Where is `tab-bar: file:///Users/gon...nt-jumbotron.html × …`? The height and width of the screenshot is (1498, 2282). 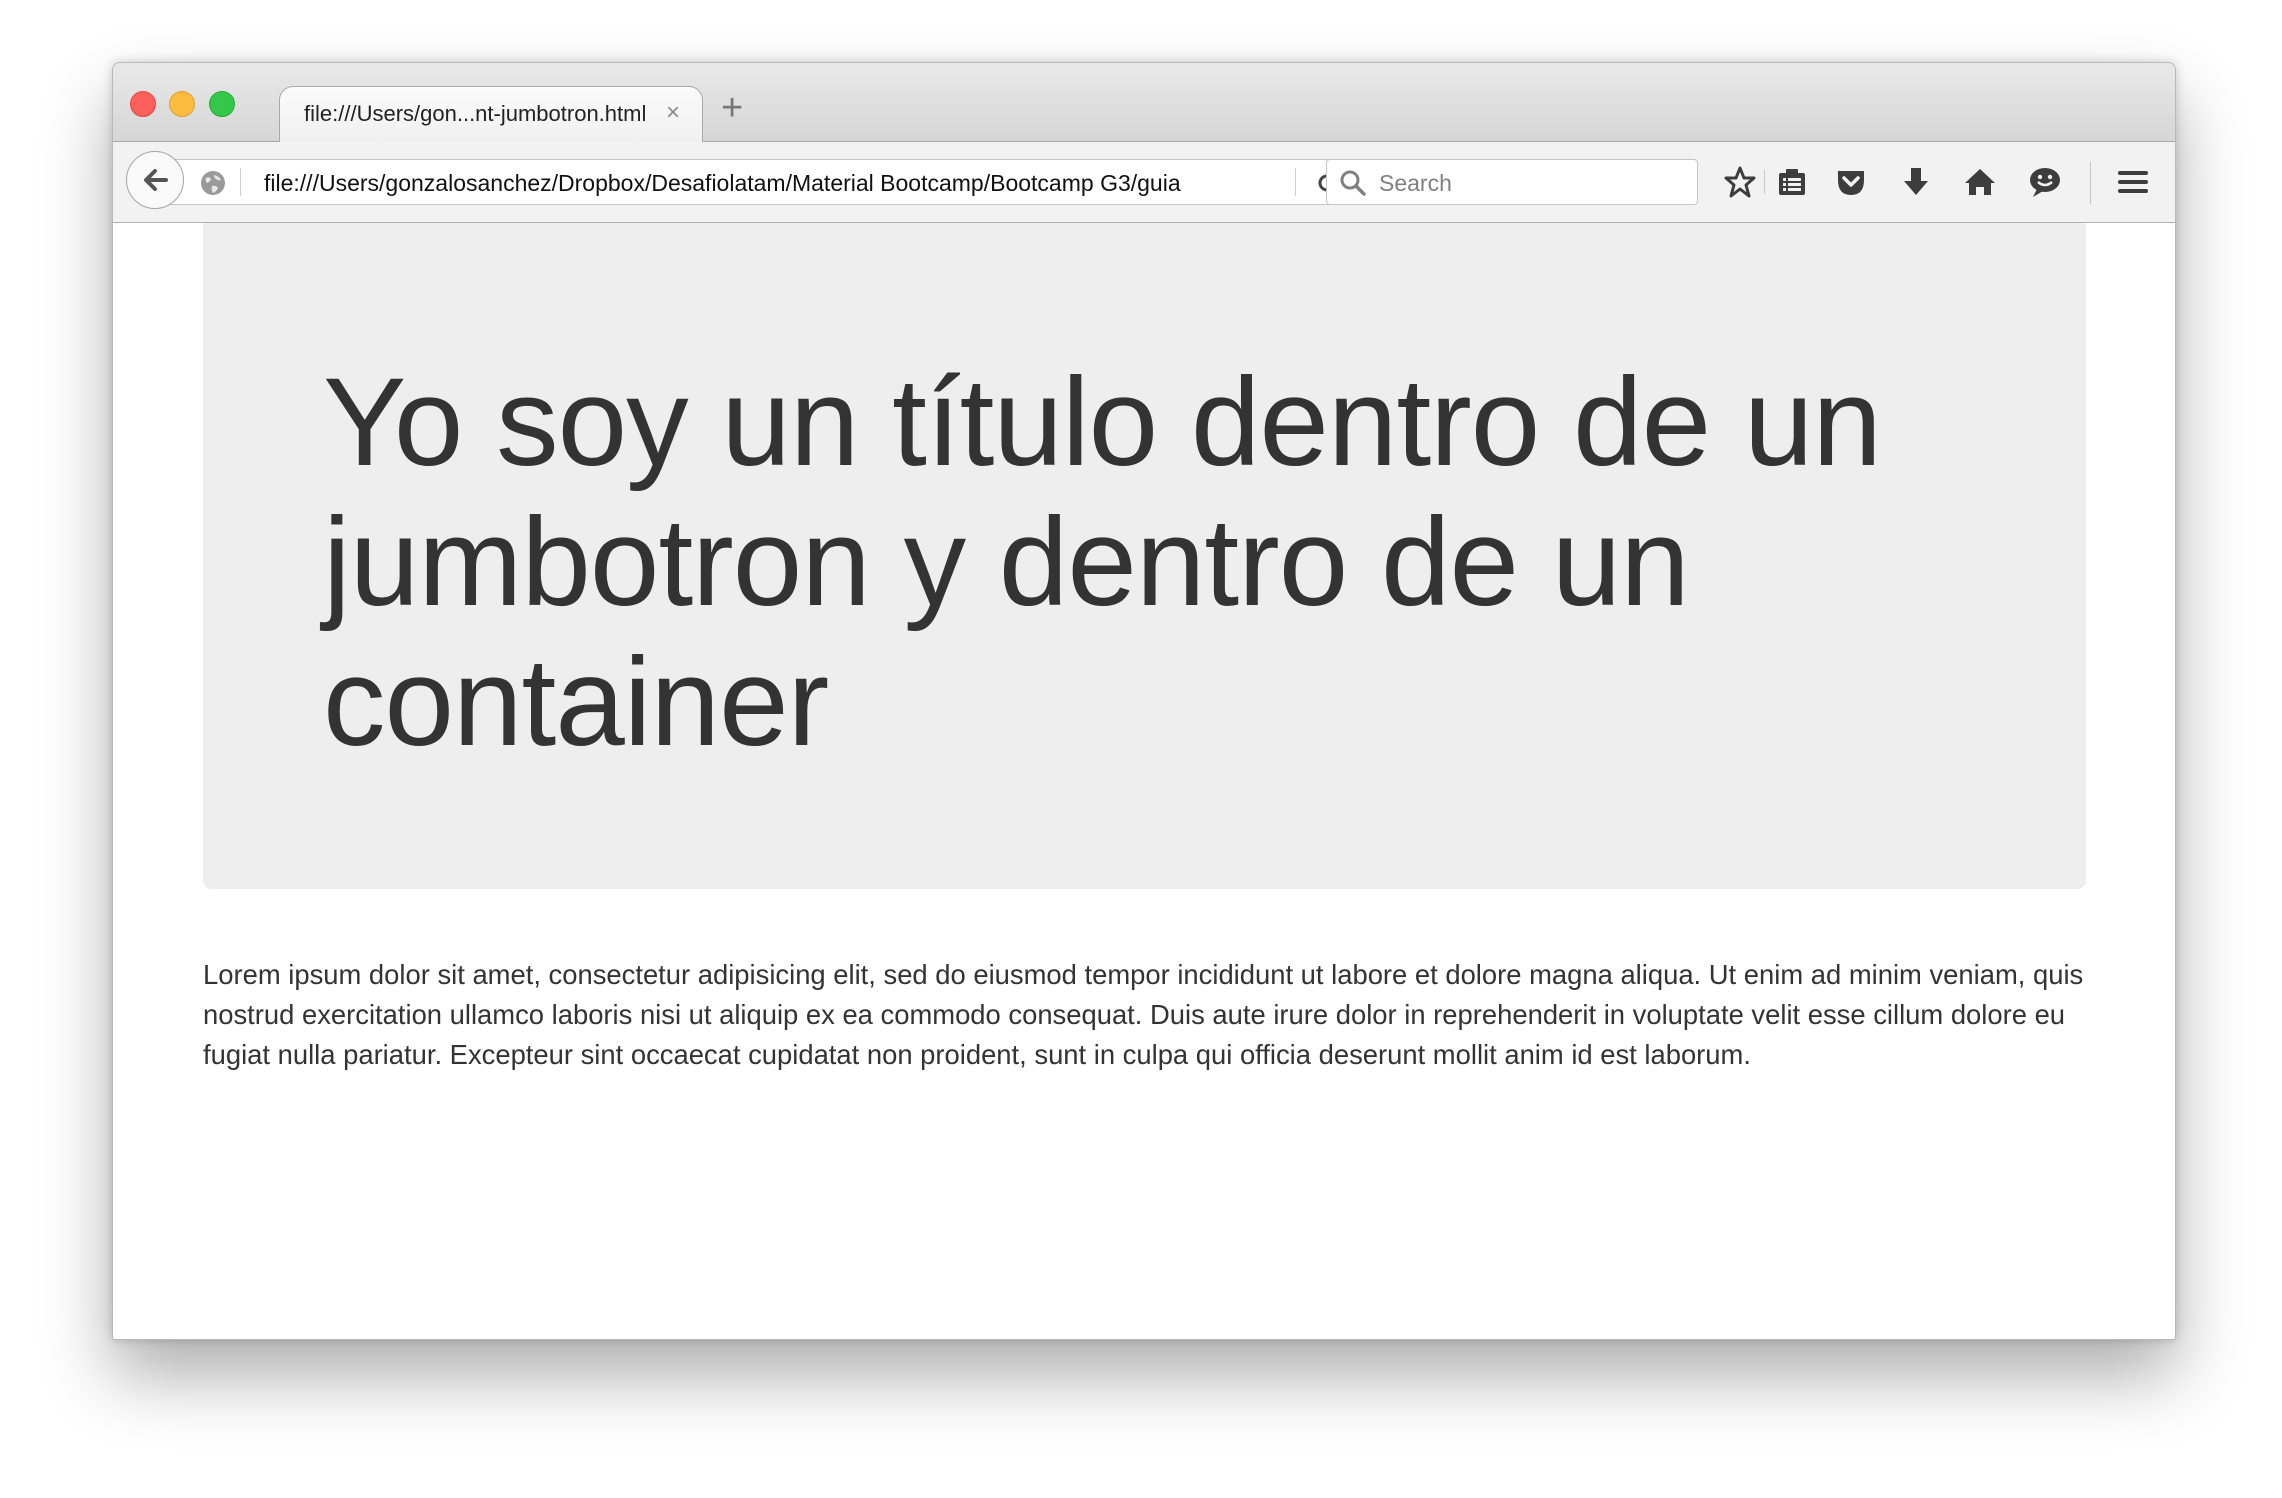 tab-bar: file:///Users/gon...nt-jumbotron.html × … is located at coordinates (1144, 102).